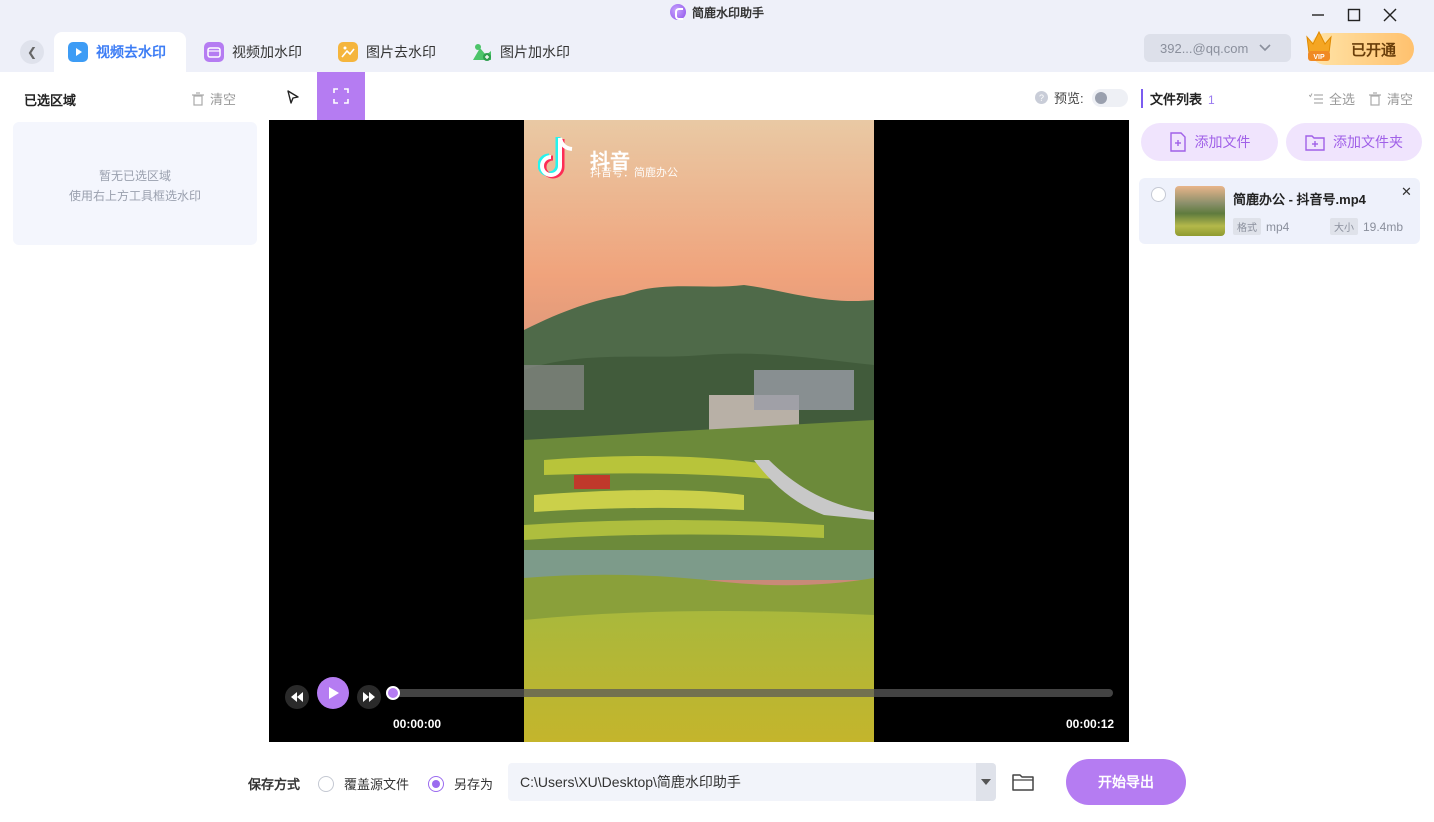  What do you see at coordinates (555, 158) in the screenshot?
I see `douyin-logo-icon` at bounding box center [555, 158].